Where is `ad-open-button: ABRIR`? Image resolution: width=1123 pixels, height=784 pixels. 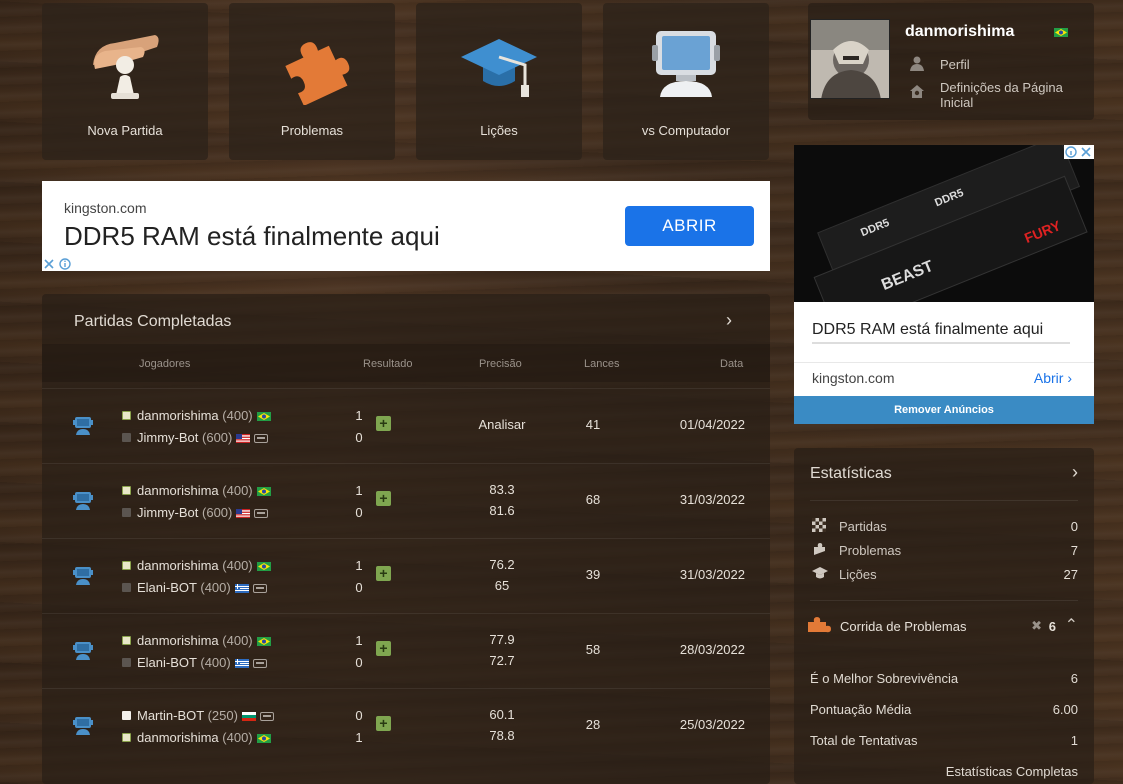
ad-open-button: ABRIR is located at coordinates (689, 226).